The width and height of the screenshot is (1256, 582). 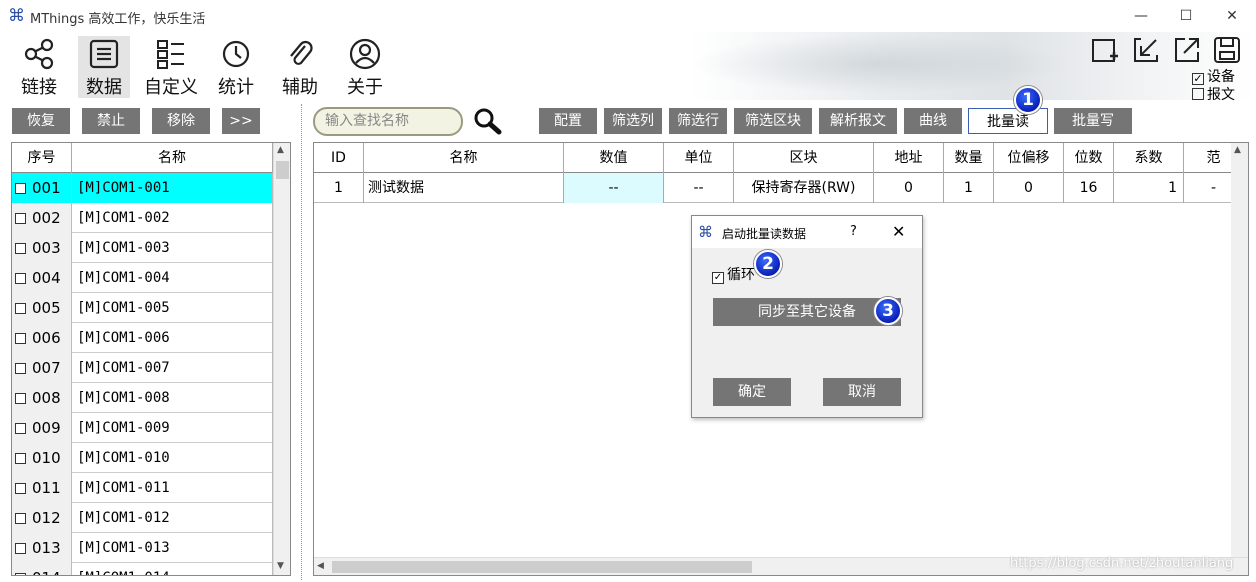 What do you see at coordinates (172, 488) in the screenshot?
I see `row-name: [M]COM1-011` at bounding box center [172, 488].